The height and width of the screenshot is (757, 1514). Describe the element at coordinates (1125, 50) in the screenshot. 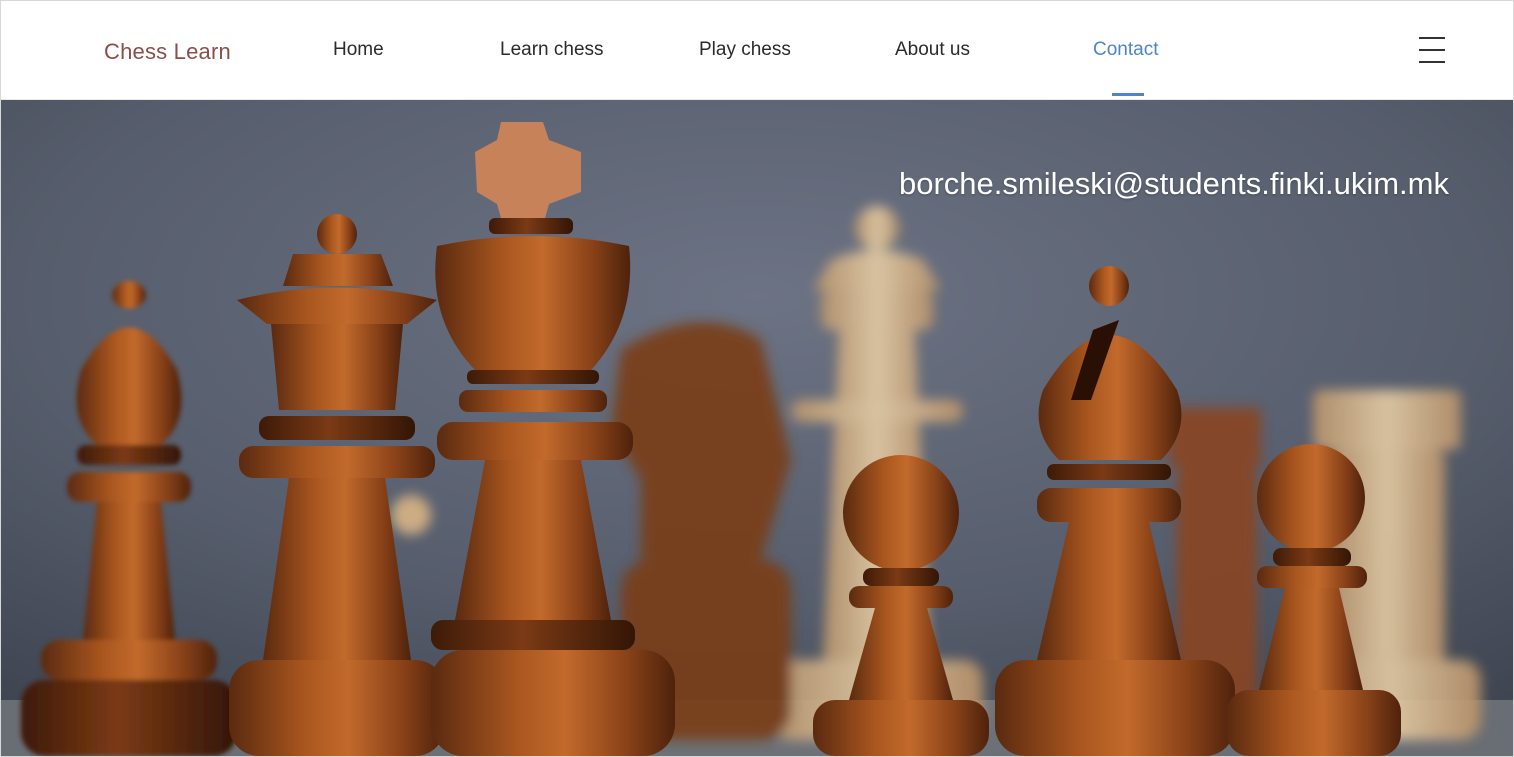

I see `nav-contact: Contact` at that location.